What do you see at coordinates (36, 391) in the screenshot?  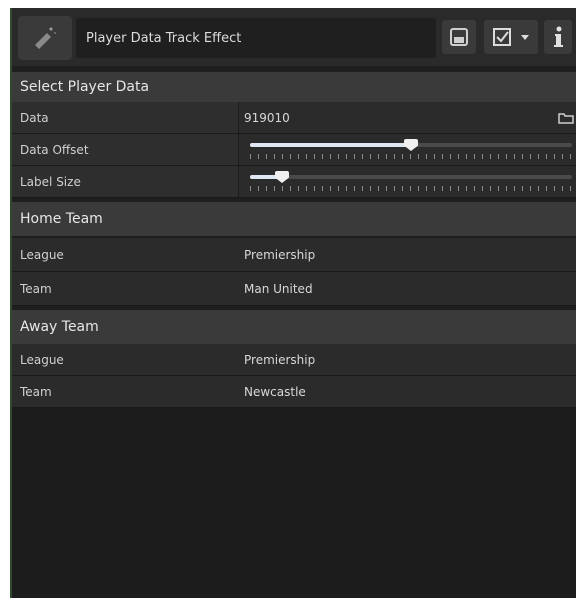 I see `away-team-label: Team` at bounding box center [36, 391].